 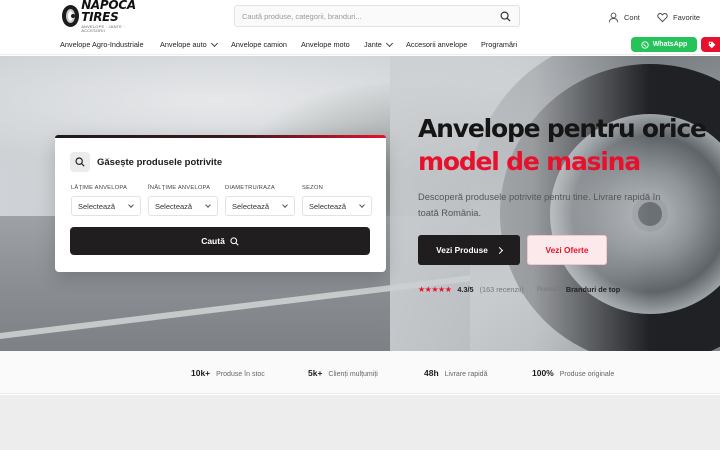 I want to click on tire-logo-icon, so click(x=71, y=15).